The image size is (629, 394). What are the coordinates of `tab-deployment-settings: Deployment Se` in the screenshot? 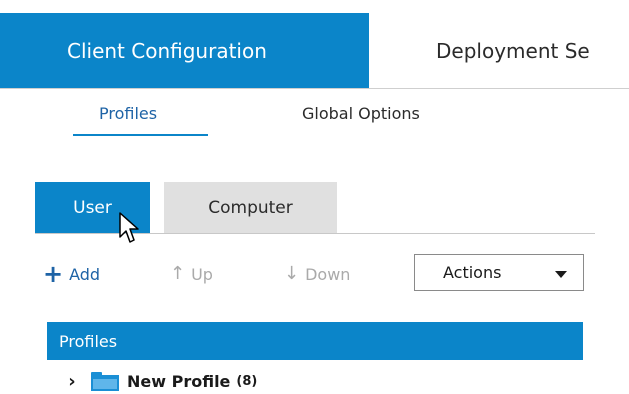 It's located at (499, 50).